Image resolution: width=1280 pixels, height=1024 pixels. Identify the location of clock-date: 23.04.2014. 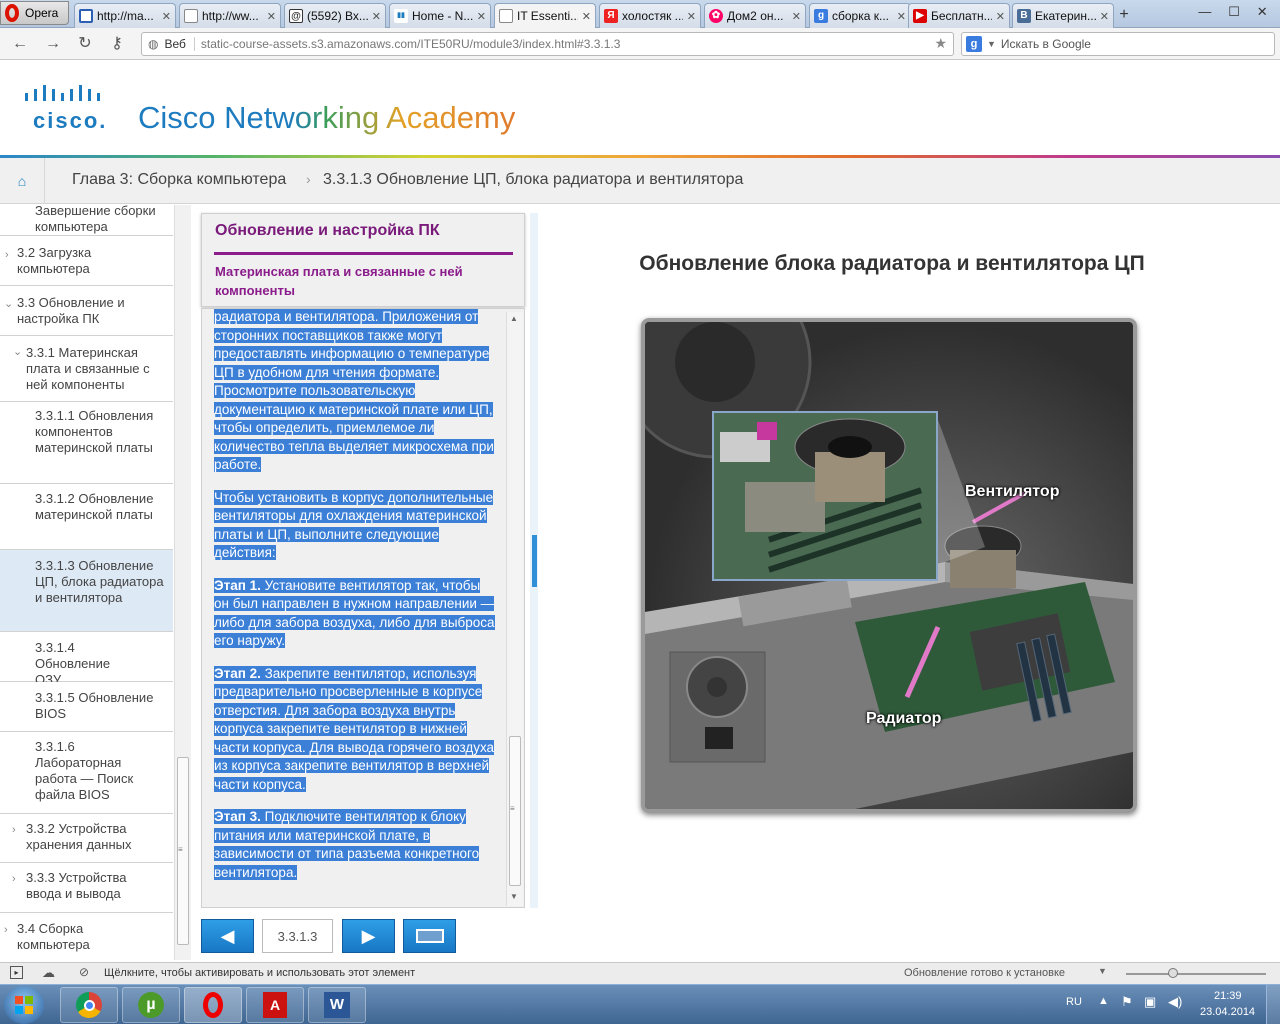
(1227, 1012).